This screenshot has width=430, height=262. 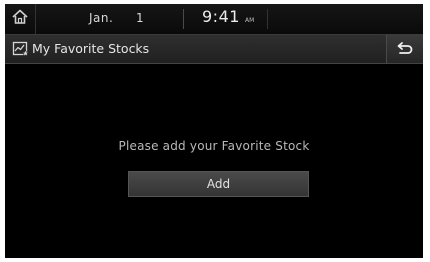 I want to click on home-icon, so click(x=20, y=19).